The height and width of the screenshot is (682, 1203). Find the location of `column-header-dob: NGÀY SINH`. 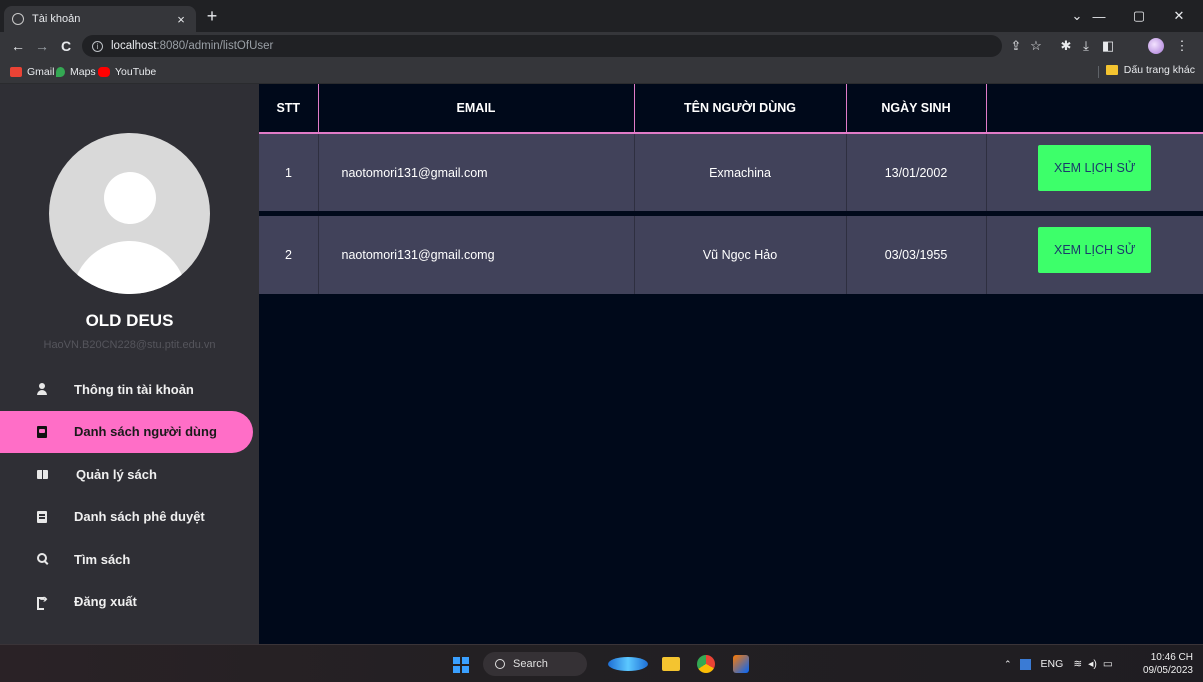

column-header-dob: NGÀY SINH is located at coordinates (916, 109).